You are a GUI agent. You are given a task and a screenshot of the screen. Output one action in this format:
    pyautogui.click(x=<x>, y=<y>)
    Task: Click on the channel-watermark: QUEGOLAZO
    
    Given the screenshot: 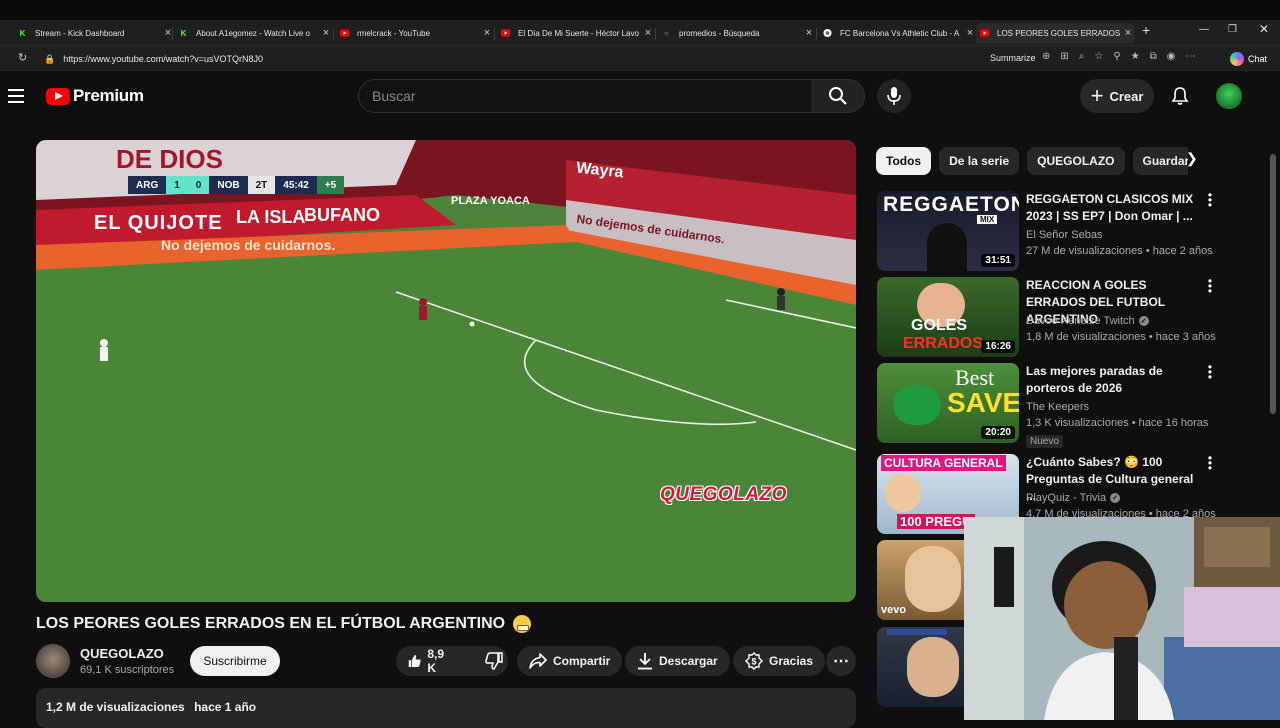 What is the action you would take?
    pyautogui.click(x=723, y=494)
    